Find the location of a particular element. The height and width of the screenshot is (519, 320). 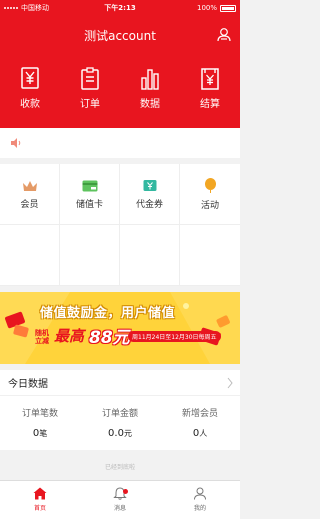

balloon-icon is located at coordinates (210, 185).